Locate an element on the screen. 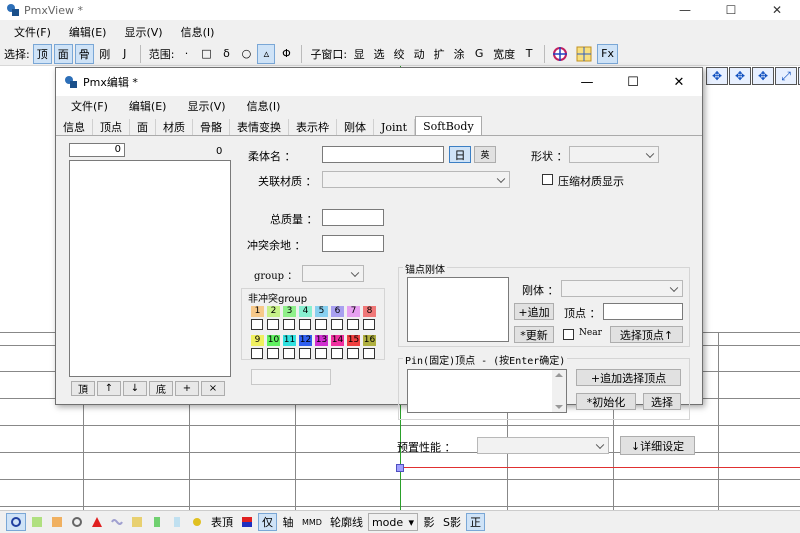 Image resolution: width=800 pixels, height=533 pixels. fill-display-icon is located at coordinates (137, 522).